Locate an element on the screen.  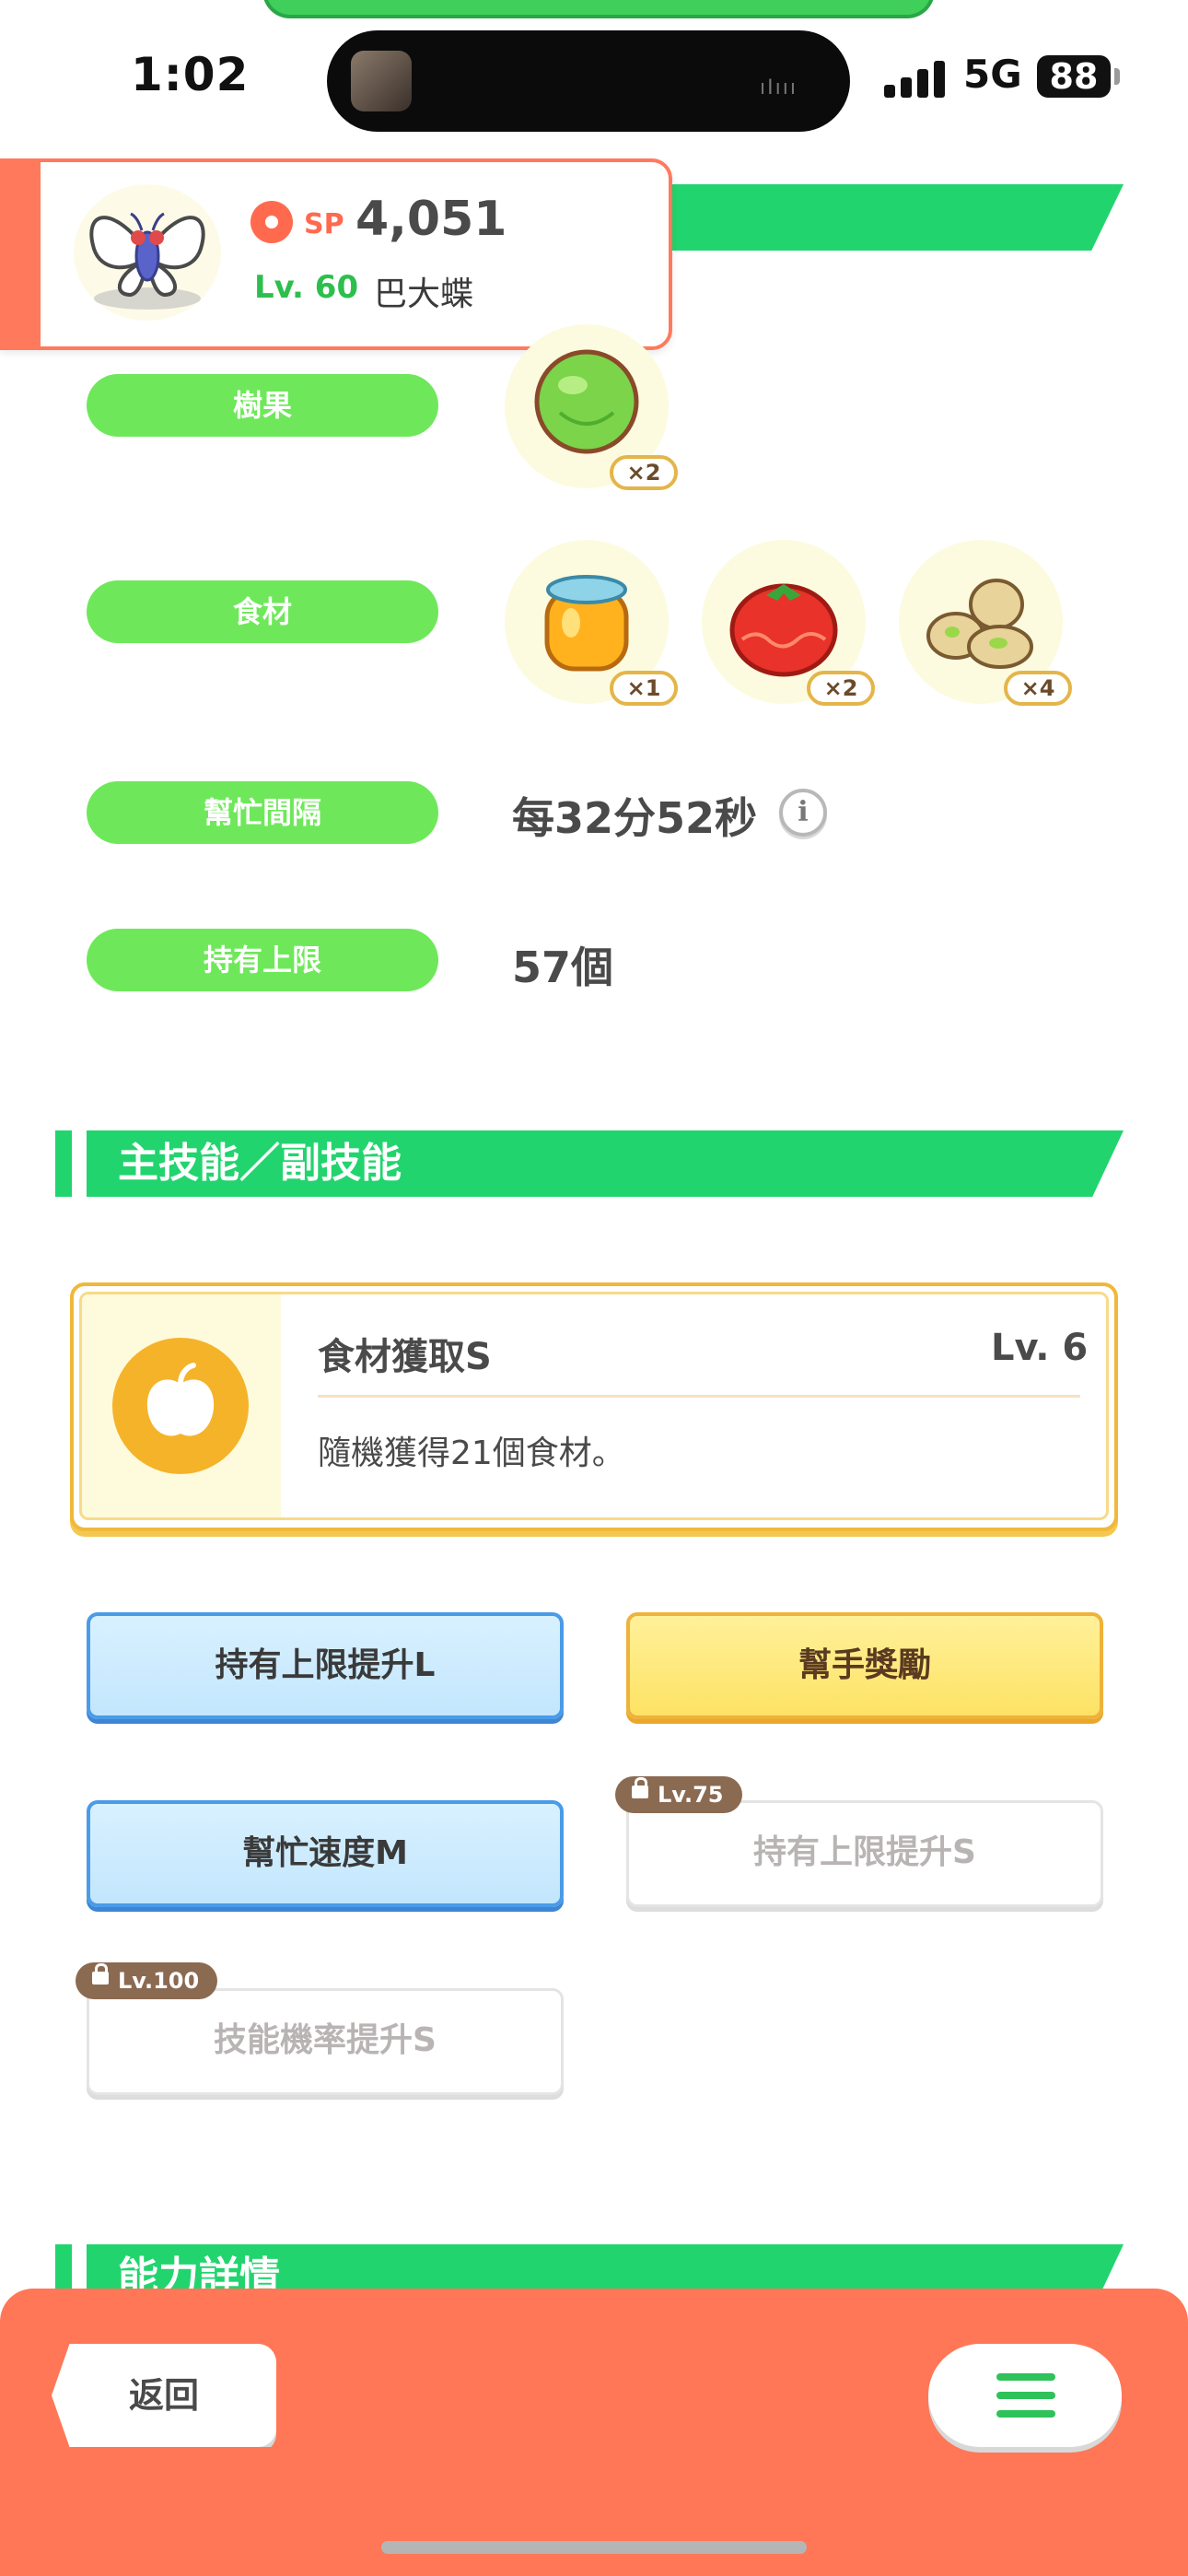
honey-count-badge: ×1 is located at coordinates (644, 688).